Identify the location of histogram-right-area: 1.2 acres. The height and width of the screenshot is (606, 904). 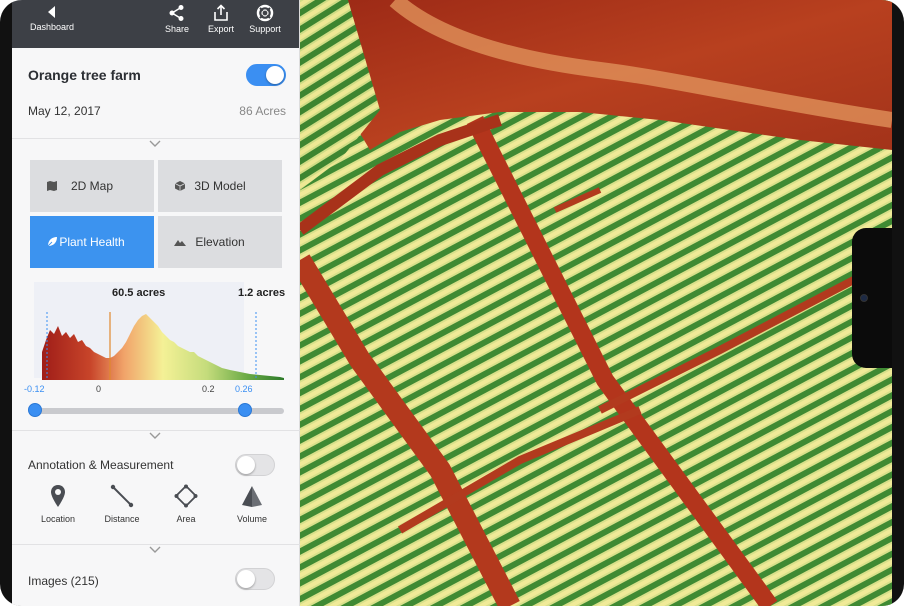
(262, 293).